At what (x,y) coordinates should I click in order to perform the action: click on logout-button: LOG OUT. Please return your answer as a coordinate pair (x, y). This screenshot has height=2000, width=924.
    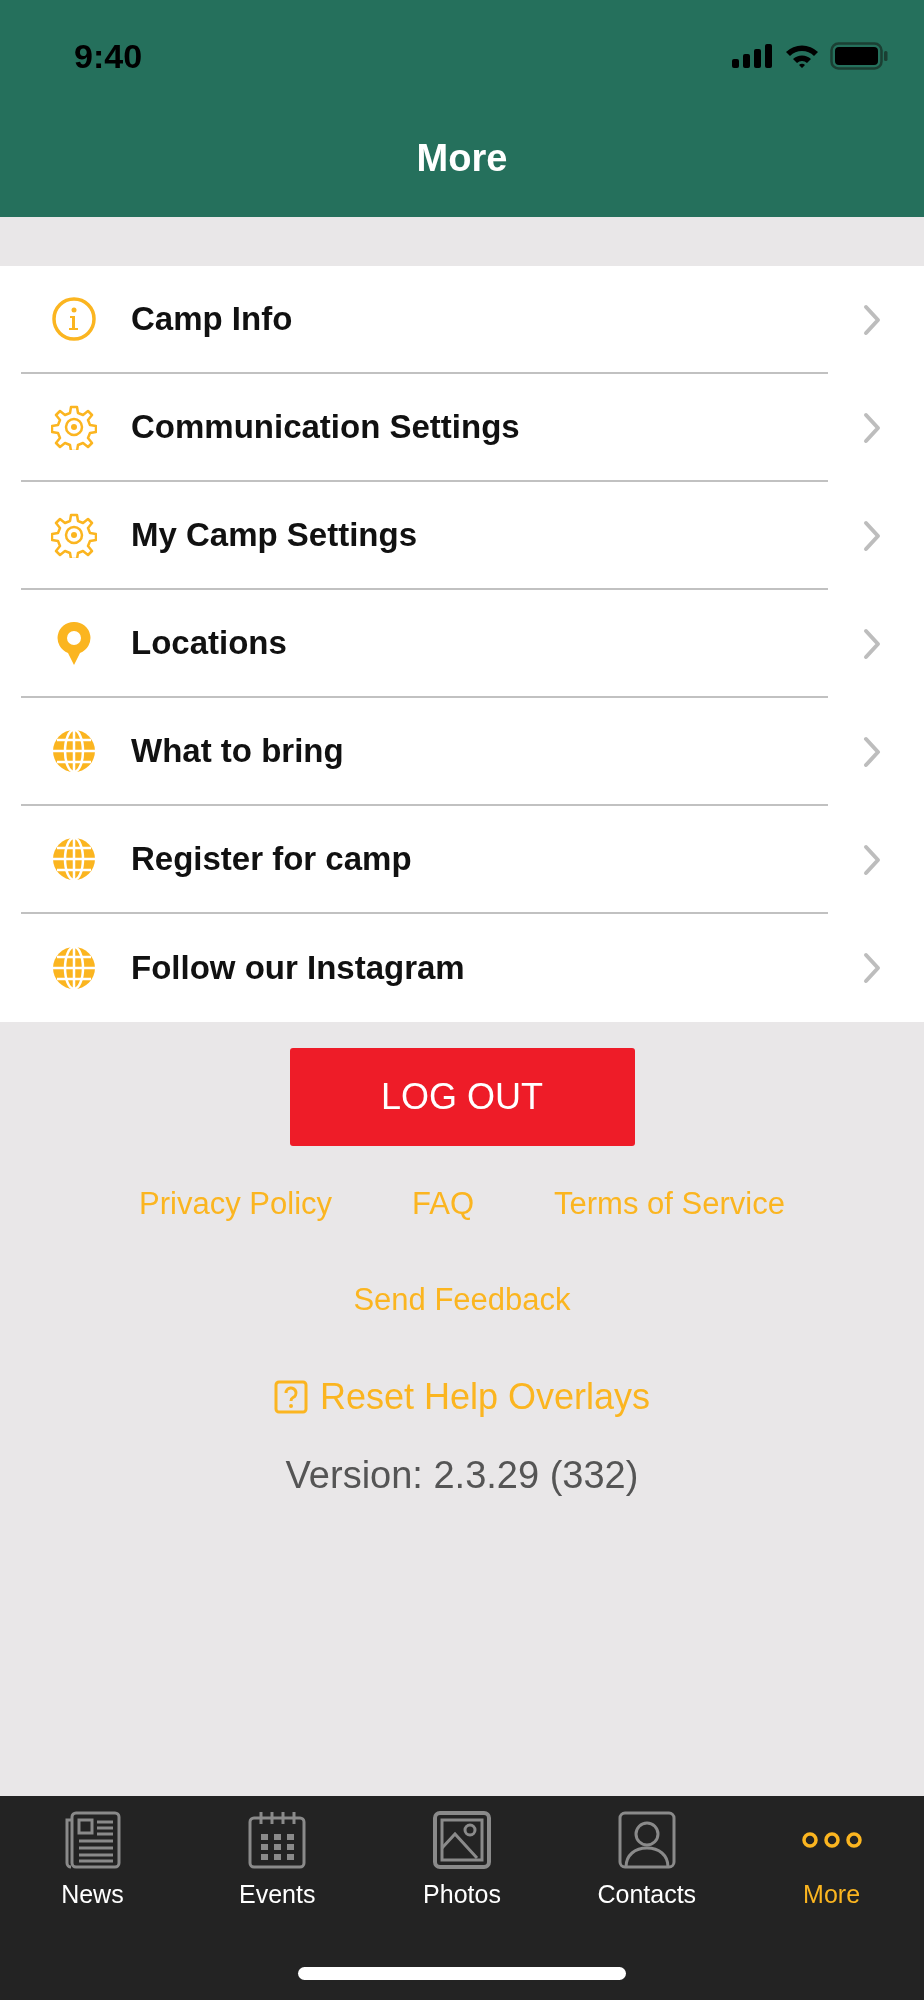
    Looking at the image, I should click on (462, 1097).